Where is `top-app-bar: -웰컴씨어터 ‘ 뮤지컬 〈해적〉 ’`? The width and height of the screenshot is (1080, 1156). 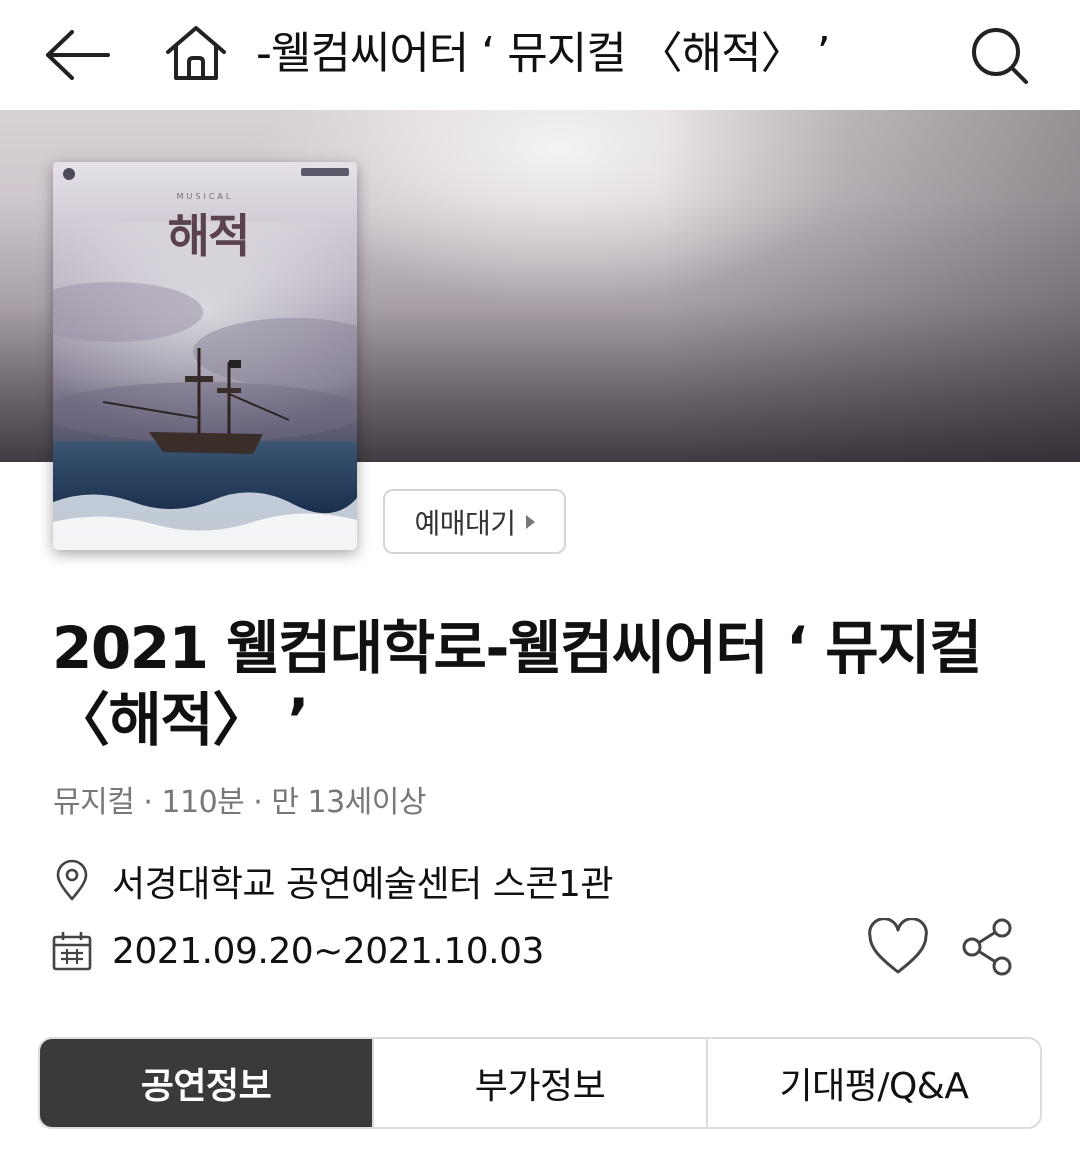
top-app-bar: -웰컴씨어터 ‘ 뮤지컬 〈해적〉 ’ is located at coordinates (540, 55).